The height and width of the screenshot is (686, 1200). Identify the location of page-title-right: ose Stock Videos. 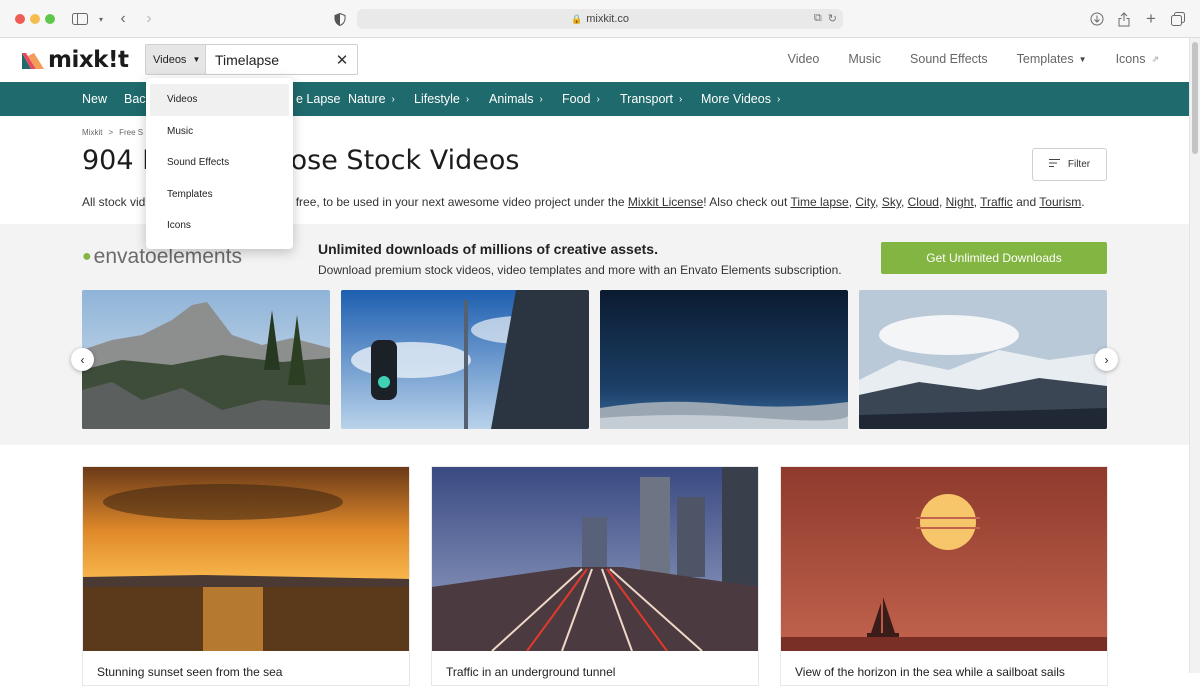
(405, 160).